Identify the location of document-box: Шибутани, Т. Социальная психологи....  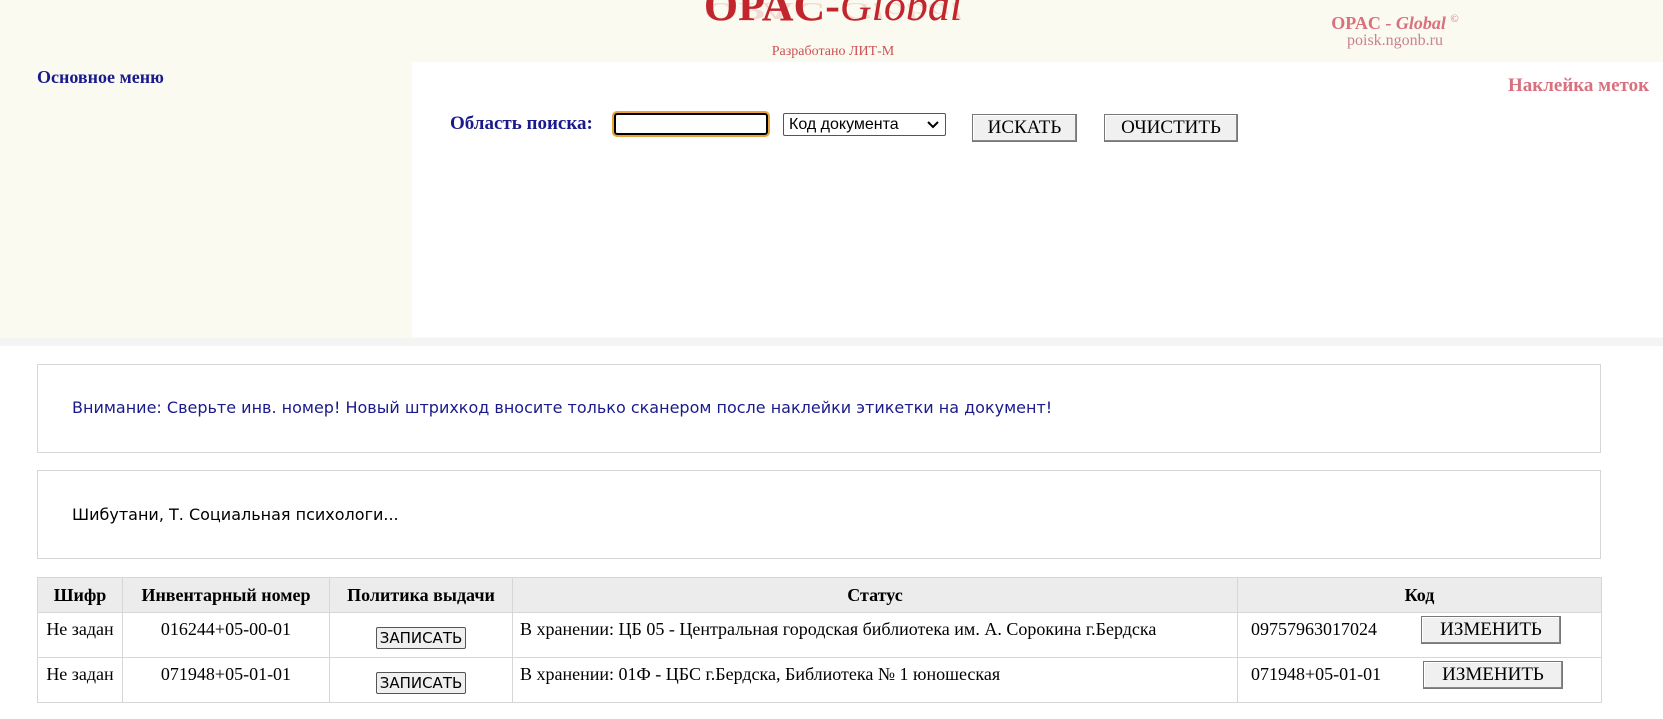
(819, 514).